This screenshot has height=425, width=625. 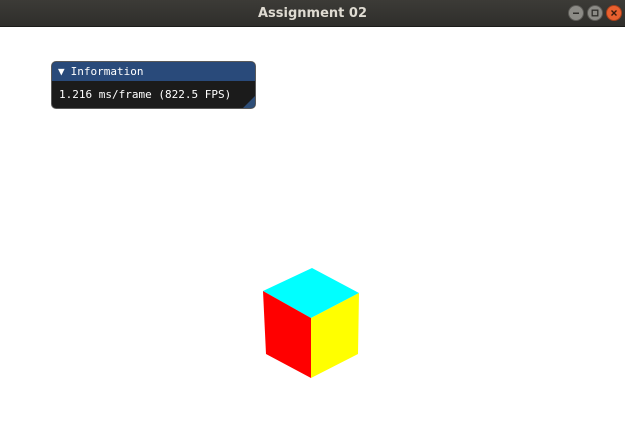 I want to click on frame-time-text: 1.216 ms/frame (822.5 FPS), so click(x=145, y=94).